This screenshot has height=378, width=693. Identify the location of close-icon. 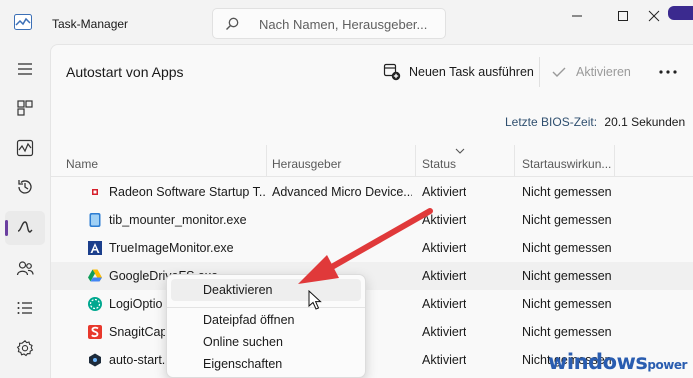
(654, 16).